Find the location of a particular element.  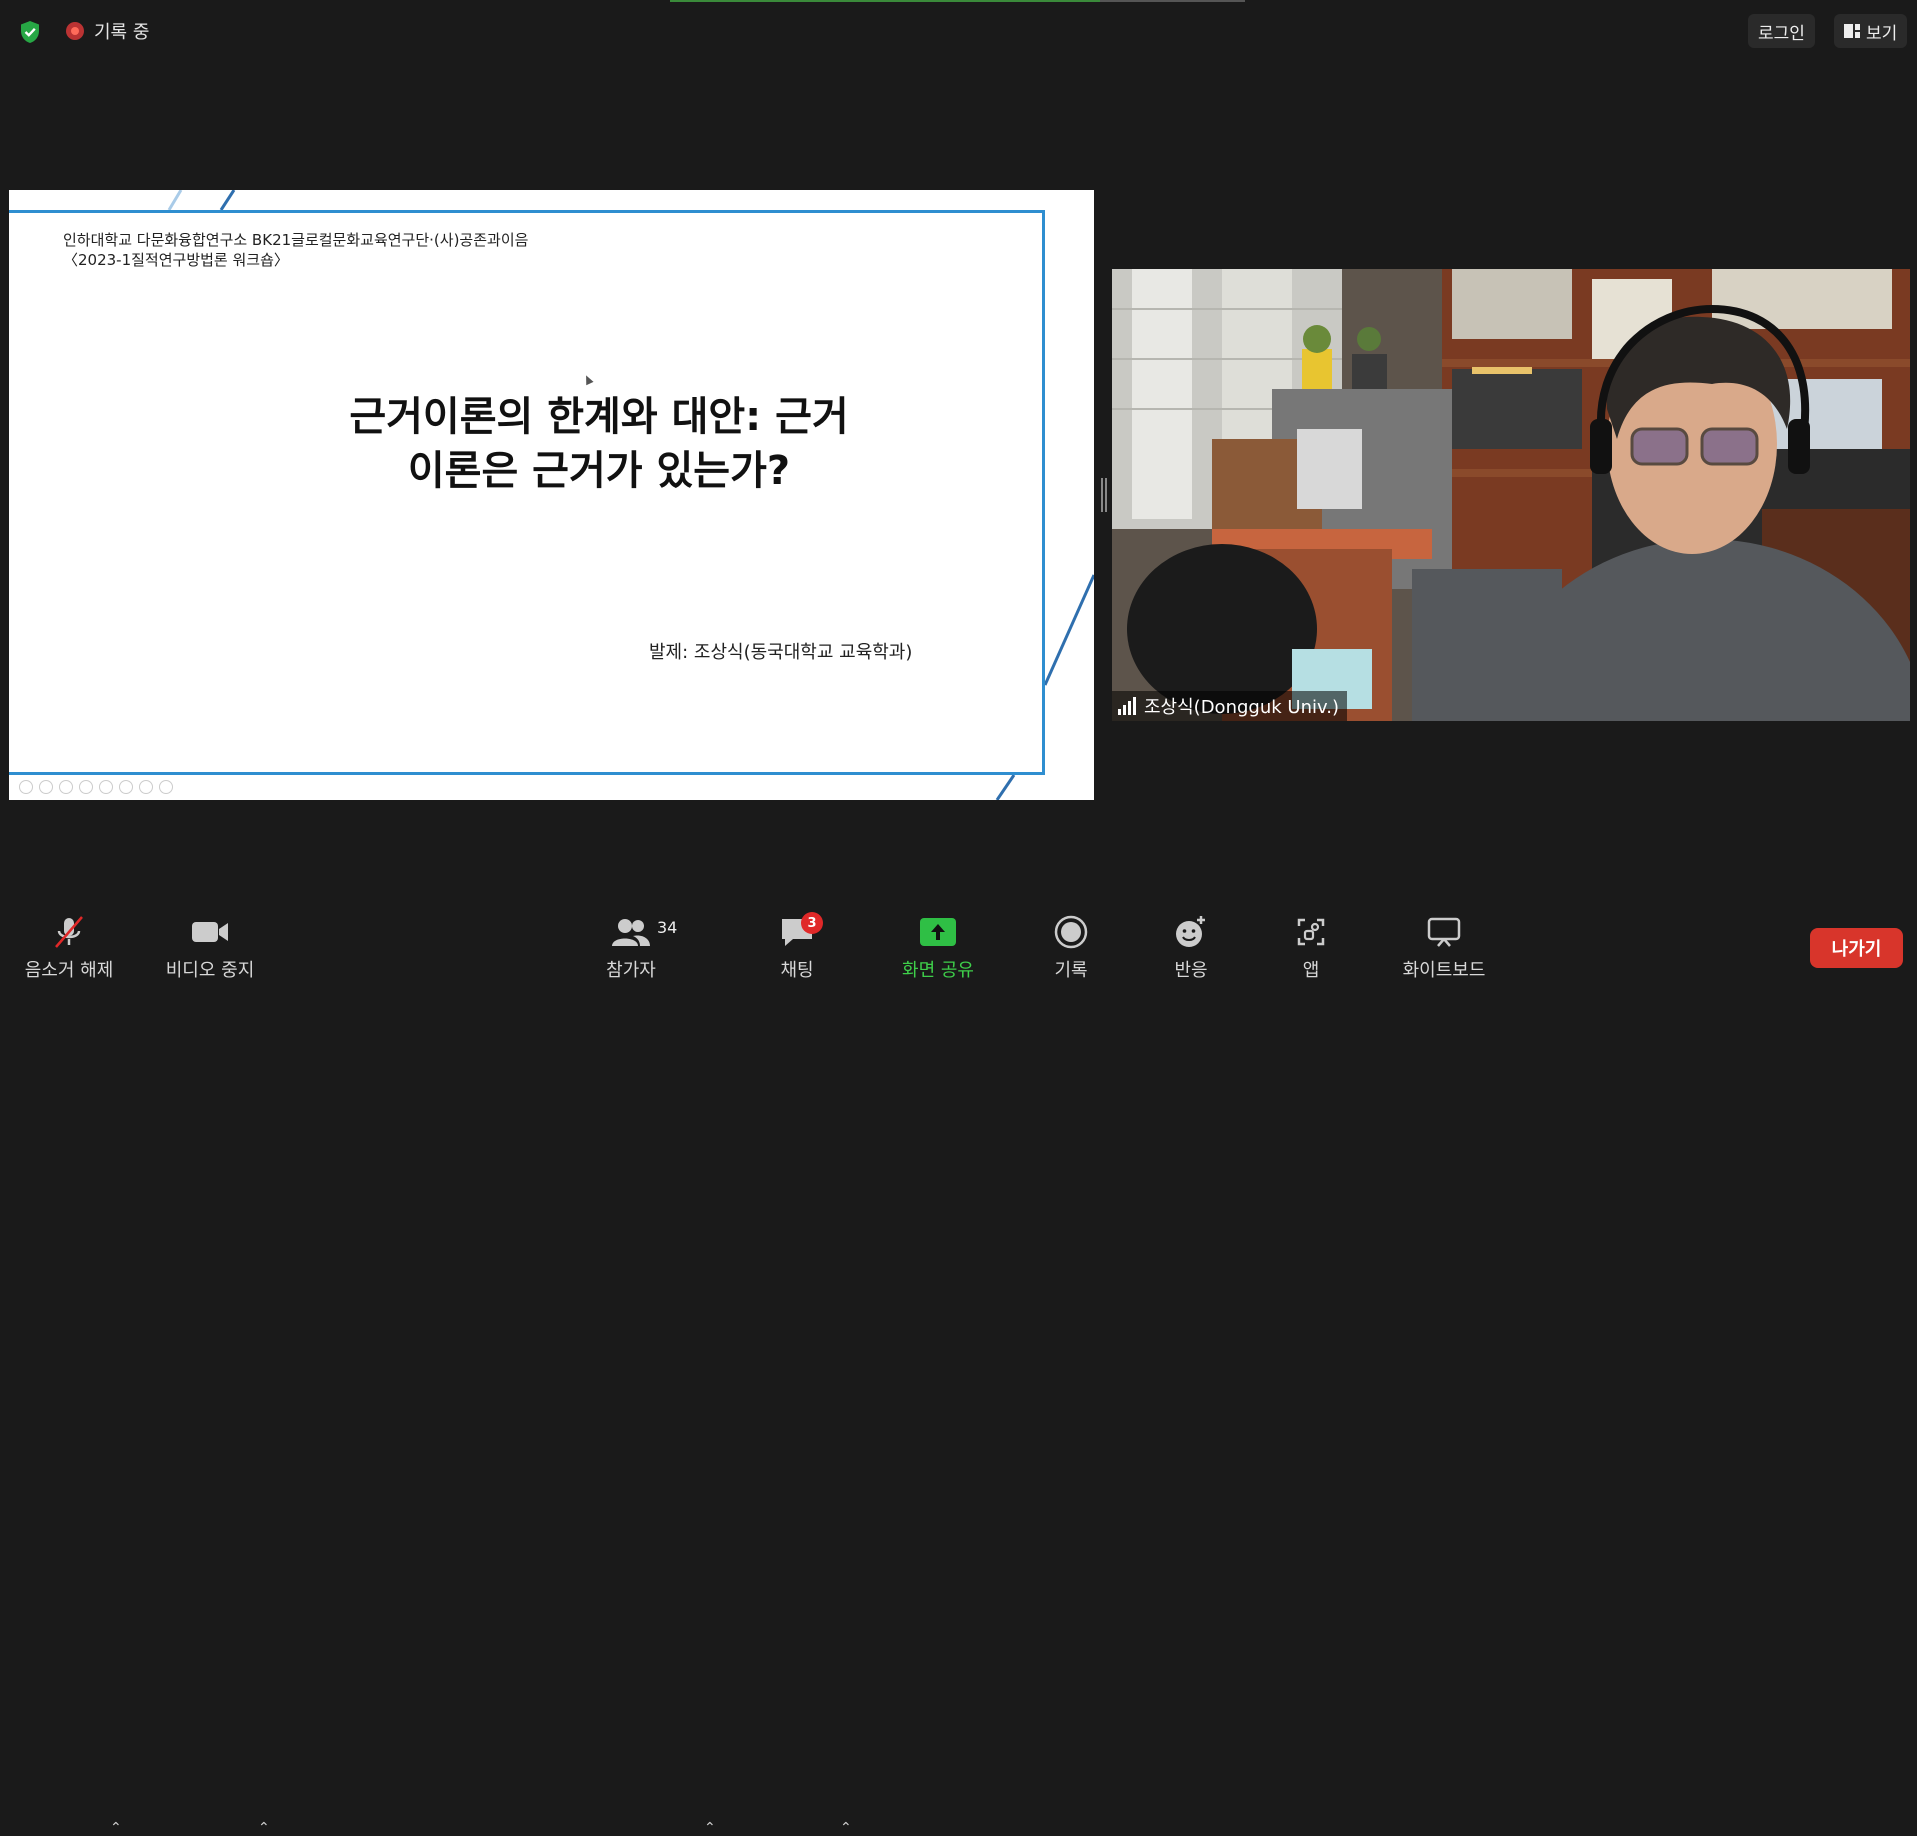

apps-icon is located at coordinates (1311, 932).